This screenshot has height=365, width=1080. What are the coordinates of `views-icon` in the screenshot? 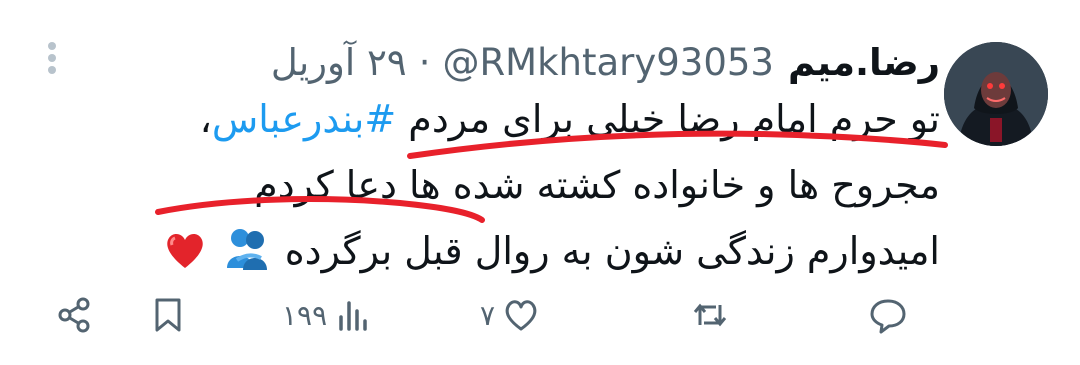 It's located at (353, 316).